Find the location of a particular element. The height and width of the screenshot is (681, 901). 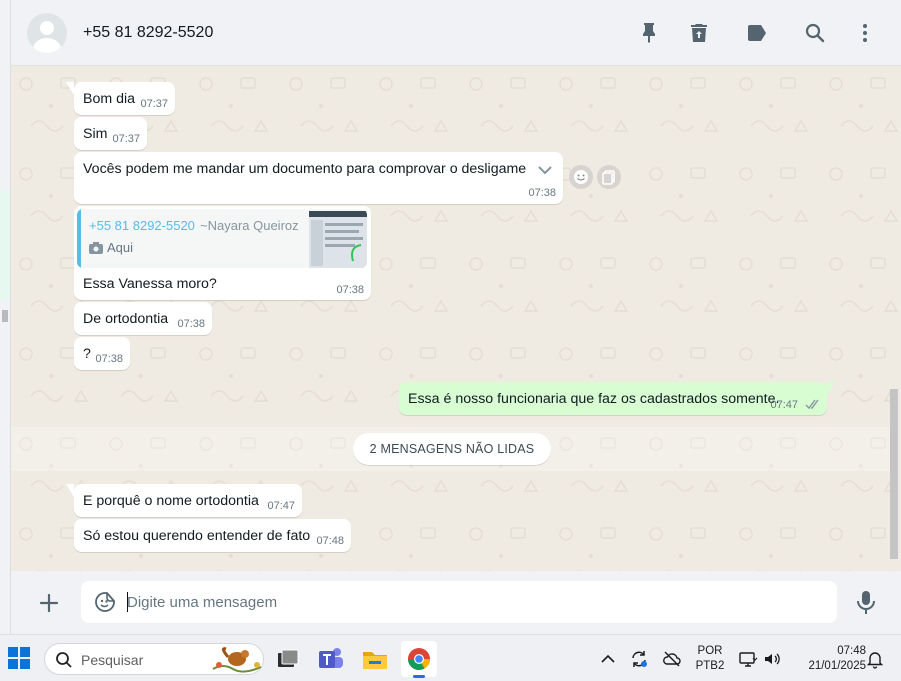

message-text: ? is located at coordinates (87, 354).